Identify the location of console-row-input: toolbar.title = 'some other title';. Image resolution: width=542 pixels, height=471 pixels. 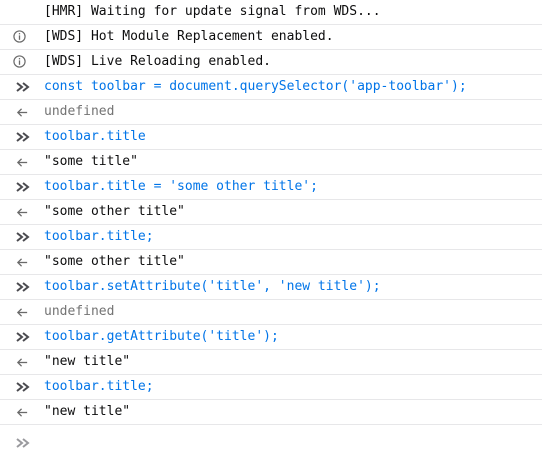
(271, 187).